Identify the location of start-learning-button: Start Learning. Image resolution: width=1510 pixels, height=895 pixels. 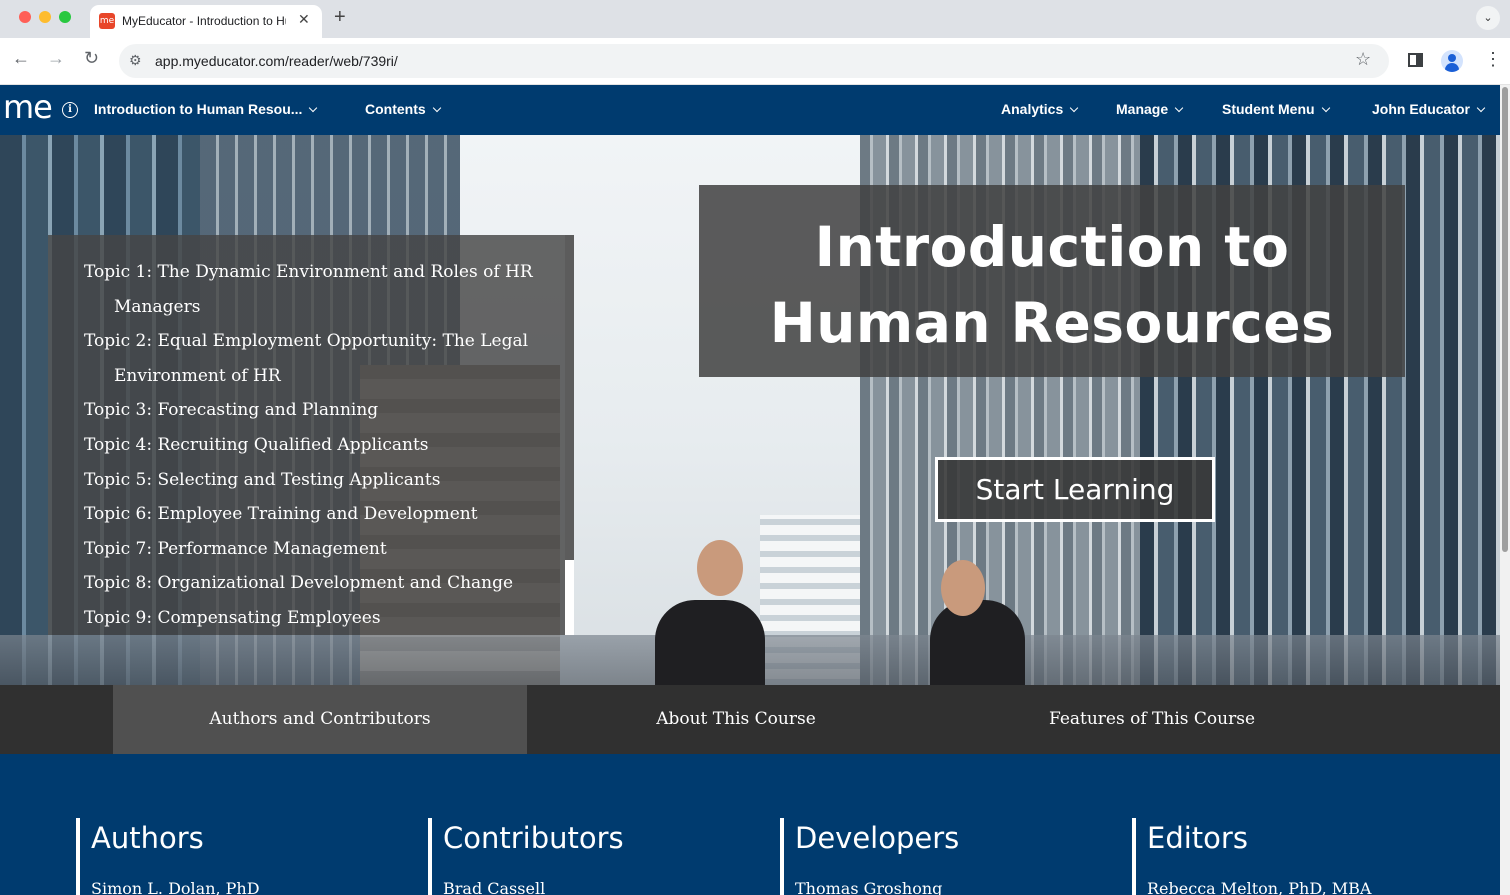
(1075, 489).